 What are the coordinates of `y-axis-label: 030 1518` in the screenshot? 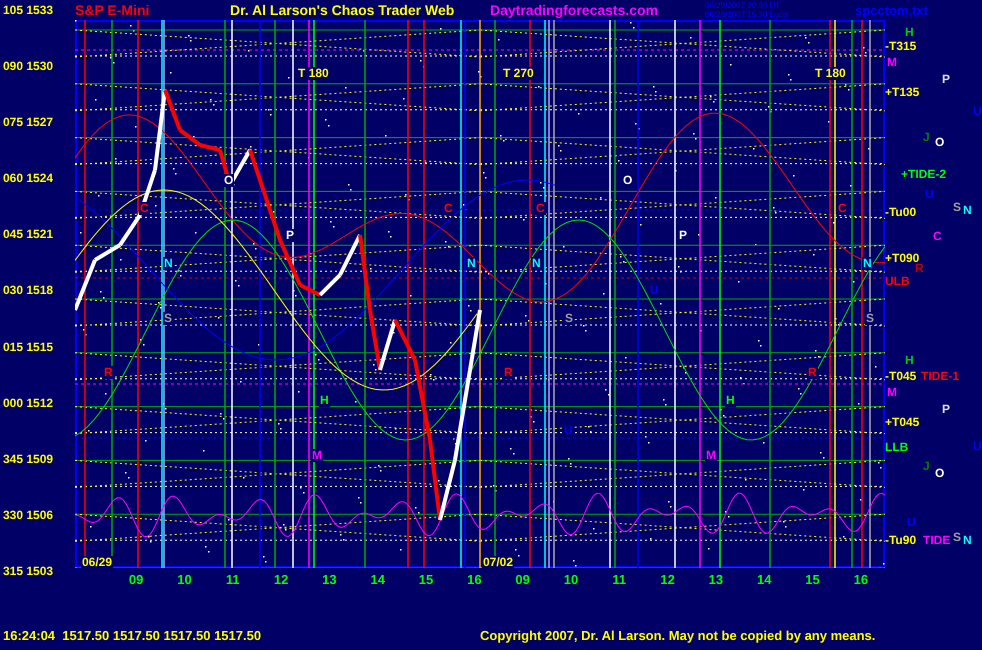 It's located at (28, 290).